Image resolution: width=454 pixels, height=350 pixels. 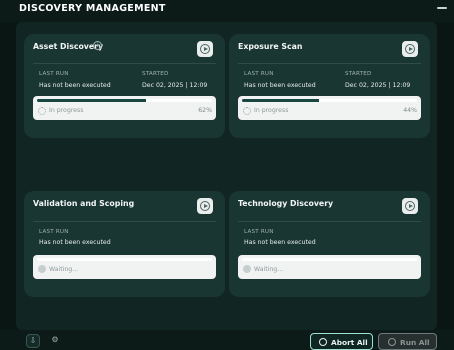 I want to click on minimize-icon, so click(x=442, y=8).